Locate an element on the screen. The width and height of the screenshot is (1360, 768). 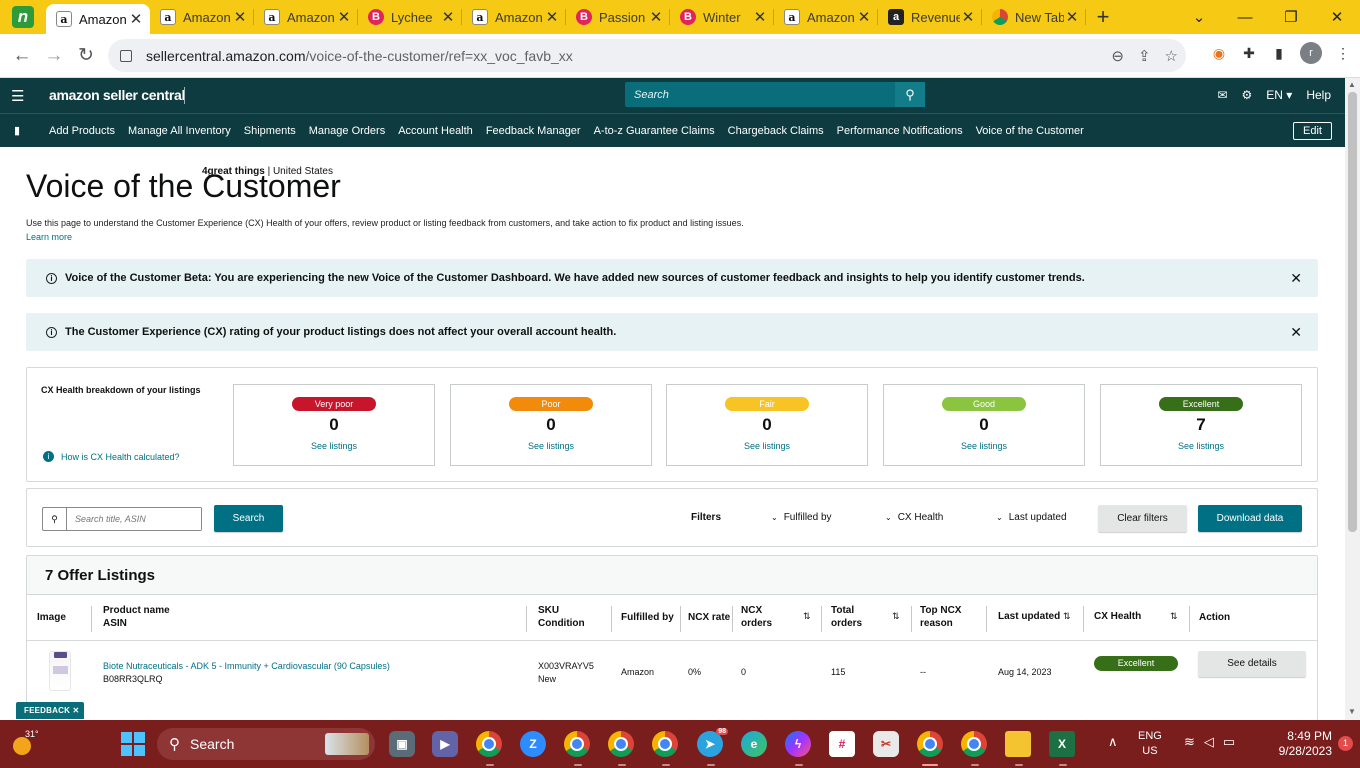
forward-button: → is located at coordinates (54, 56).